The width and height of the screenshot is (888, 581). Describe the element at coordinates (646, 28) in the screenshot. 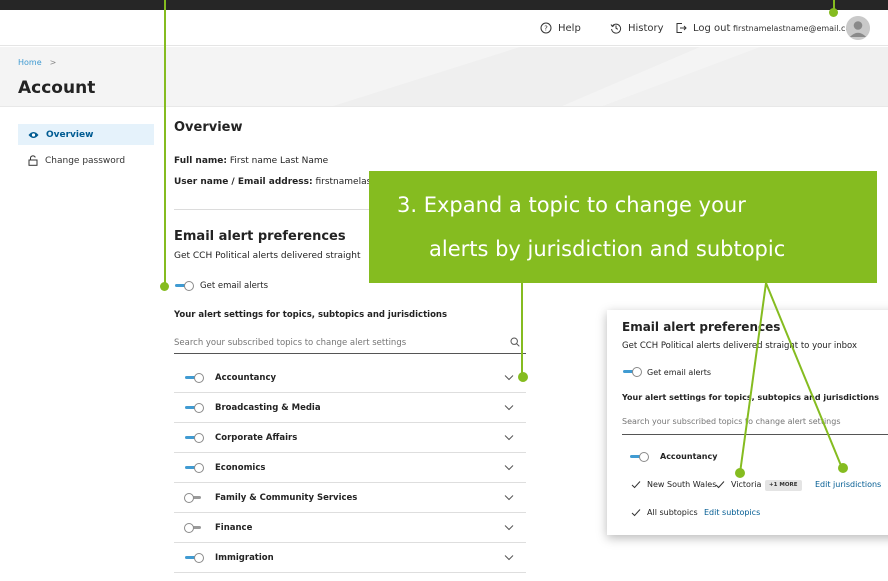

I see `history-label: History` at that location.